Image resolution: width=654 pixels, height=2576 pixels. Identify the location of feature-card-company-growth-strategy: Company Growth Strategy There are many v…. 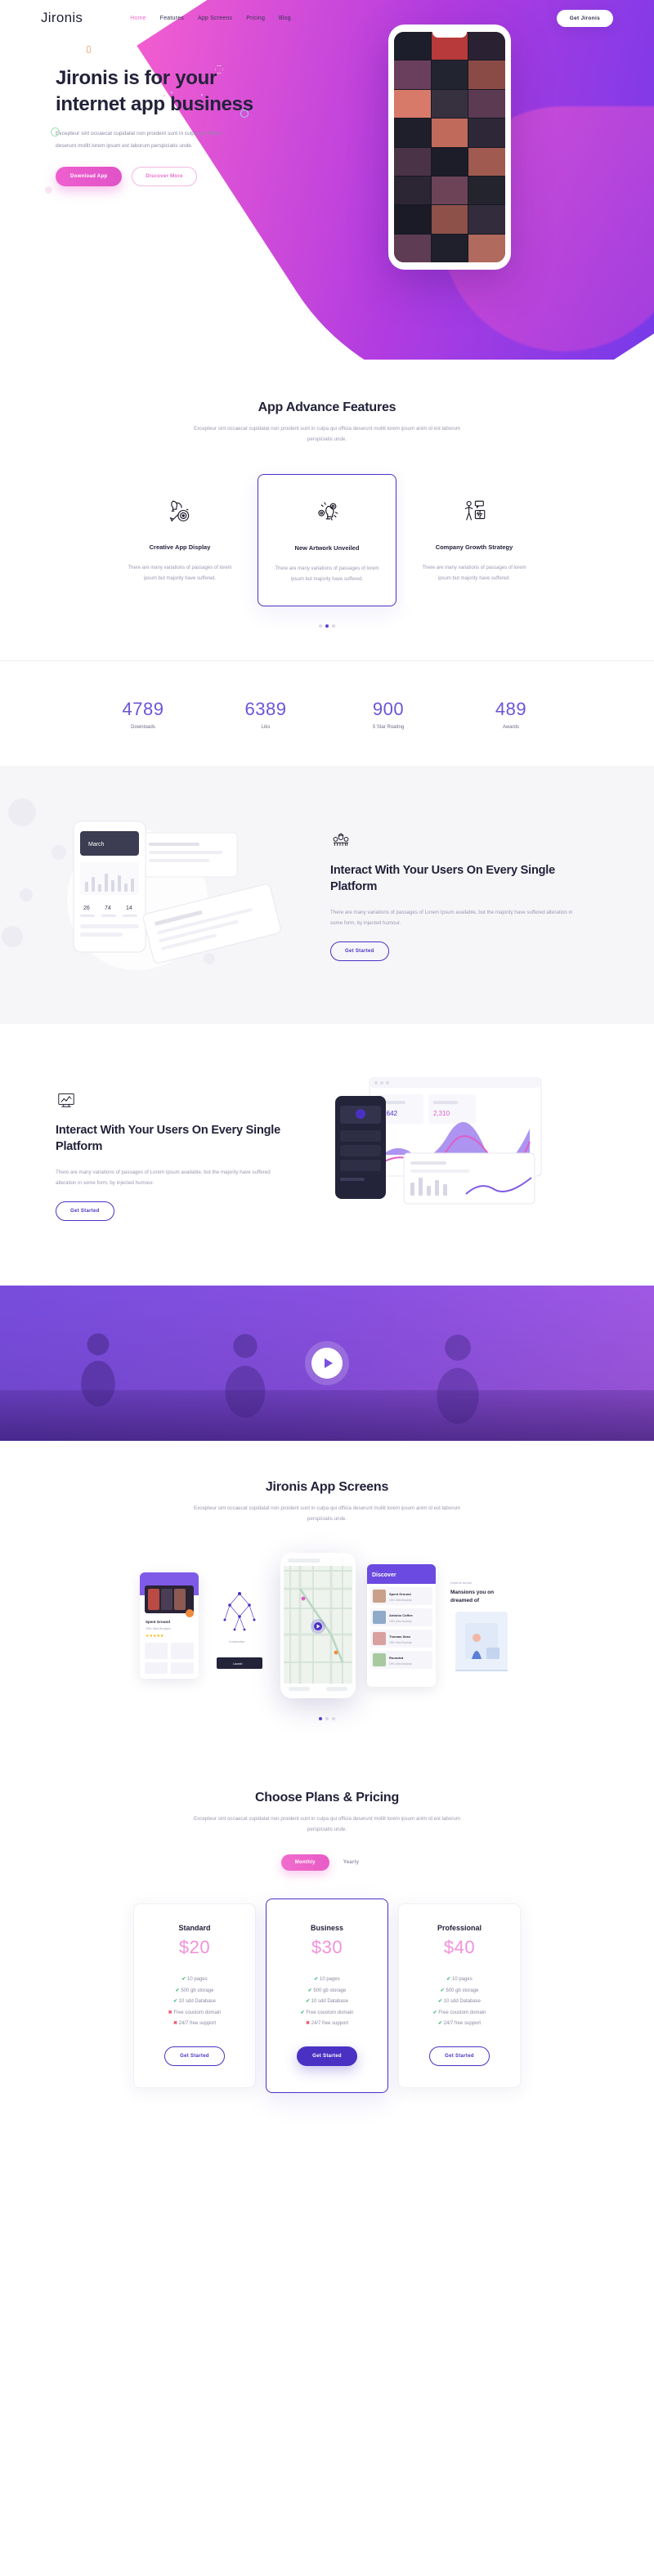
(474, 540).